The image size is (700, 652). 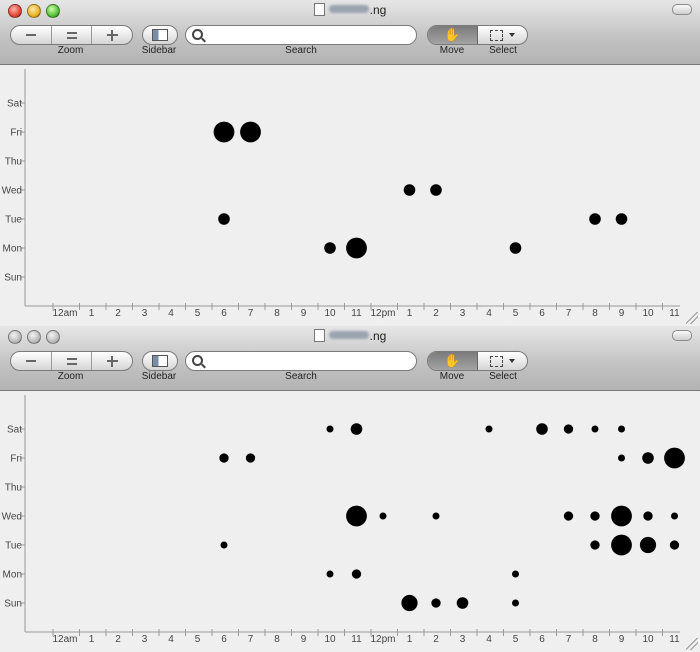 I want to click on y-tick-label: Sun, so click(x=13, y=604).